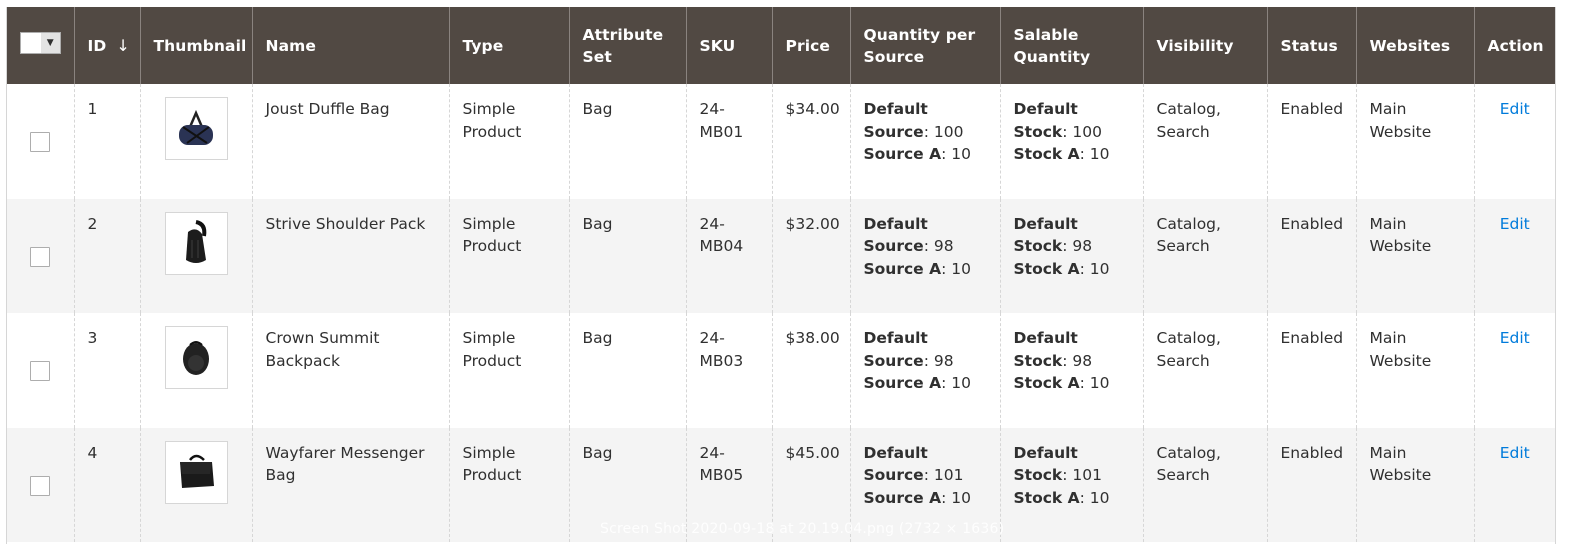 This screenshot has height=544, width=1592. What do you see at coordinates (97, 45) in the screenshot?
I see `column-header-label: ID` at bounding box center [97, 45].